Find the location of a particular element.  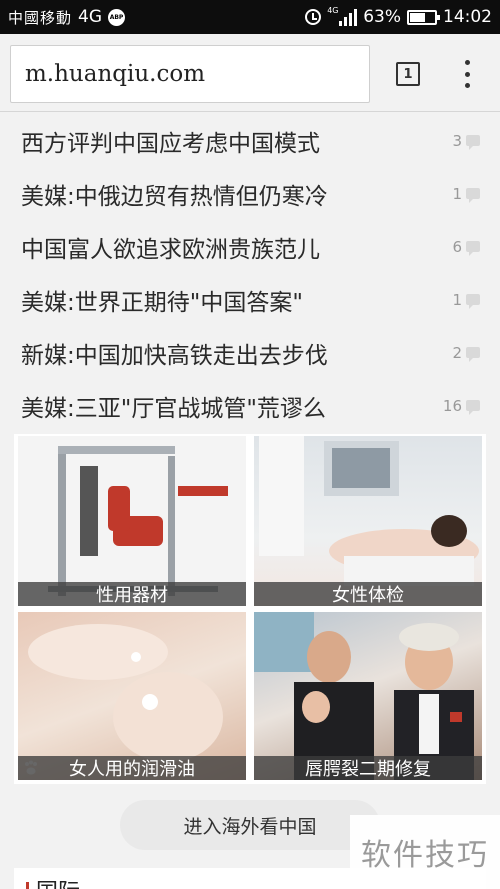

tile-caption: 女人用的润滑油 is located at coordinates (132, 768).